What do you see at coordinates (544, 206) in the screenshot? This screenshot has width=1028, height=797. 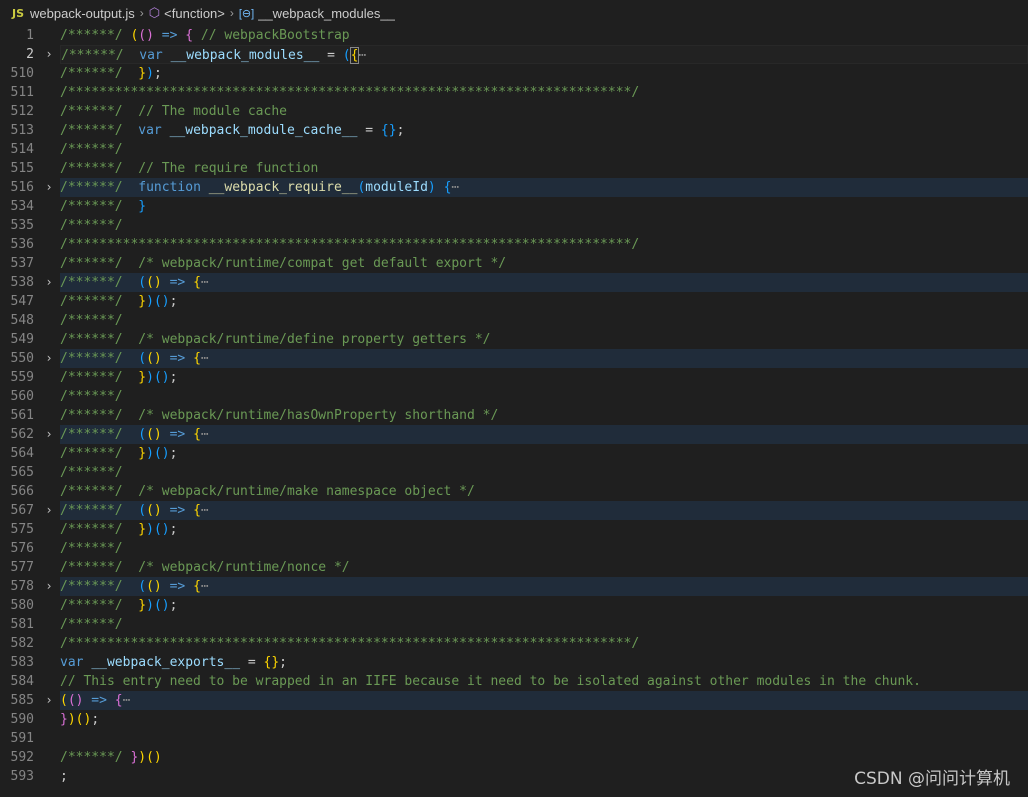 I see `code-text: /******/ }` at bounding box center [544, 206].